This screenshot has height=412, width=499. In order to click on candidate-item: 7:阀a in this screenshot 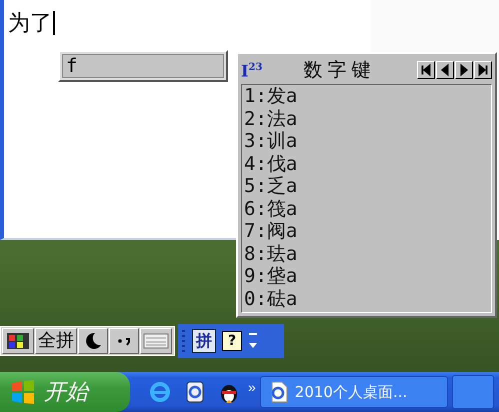, I will do `click(271, 231)`.